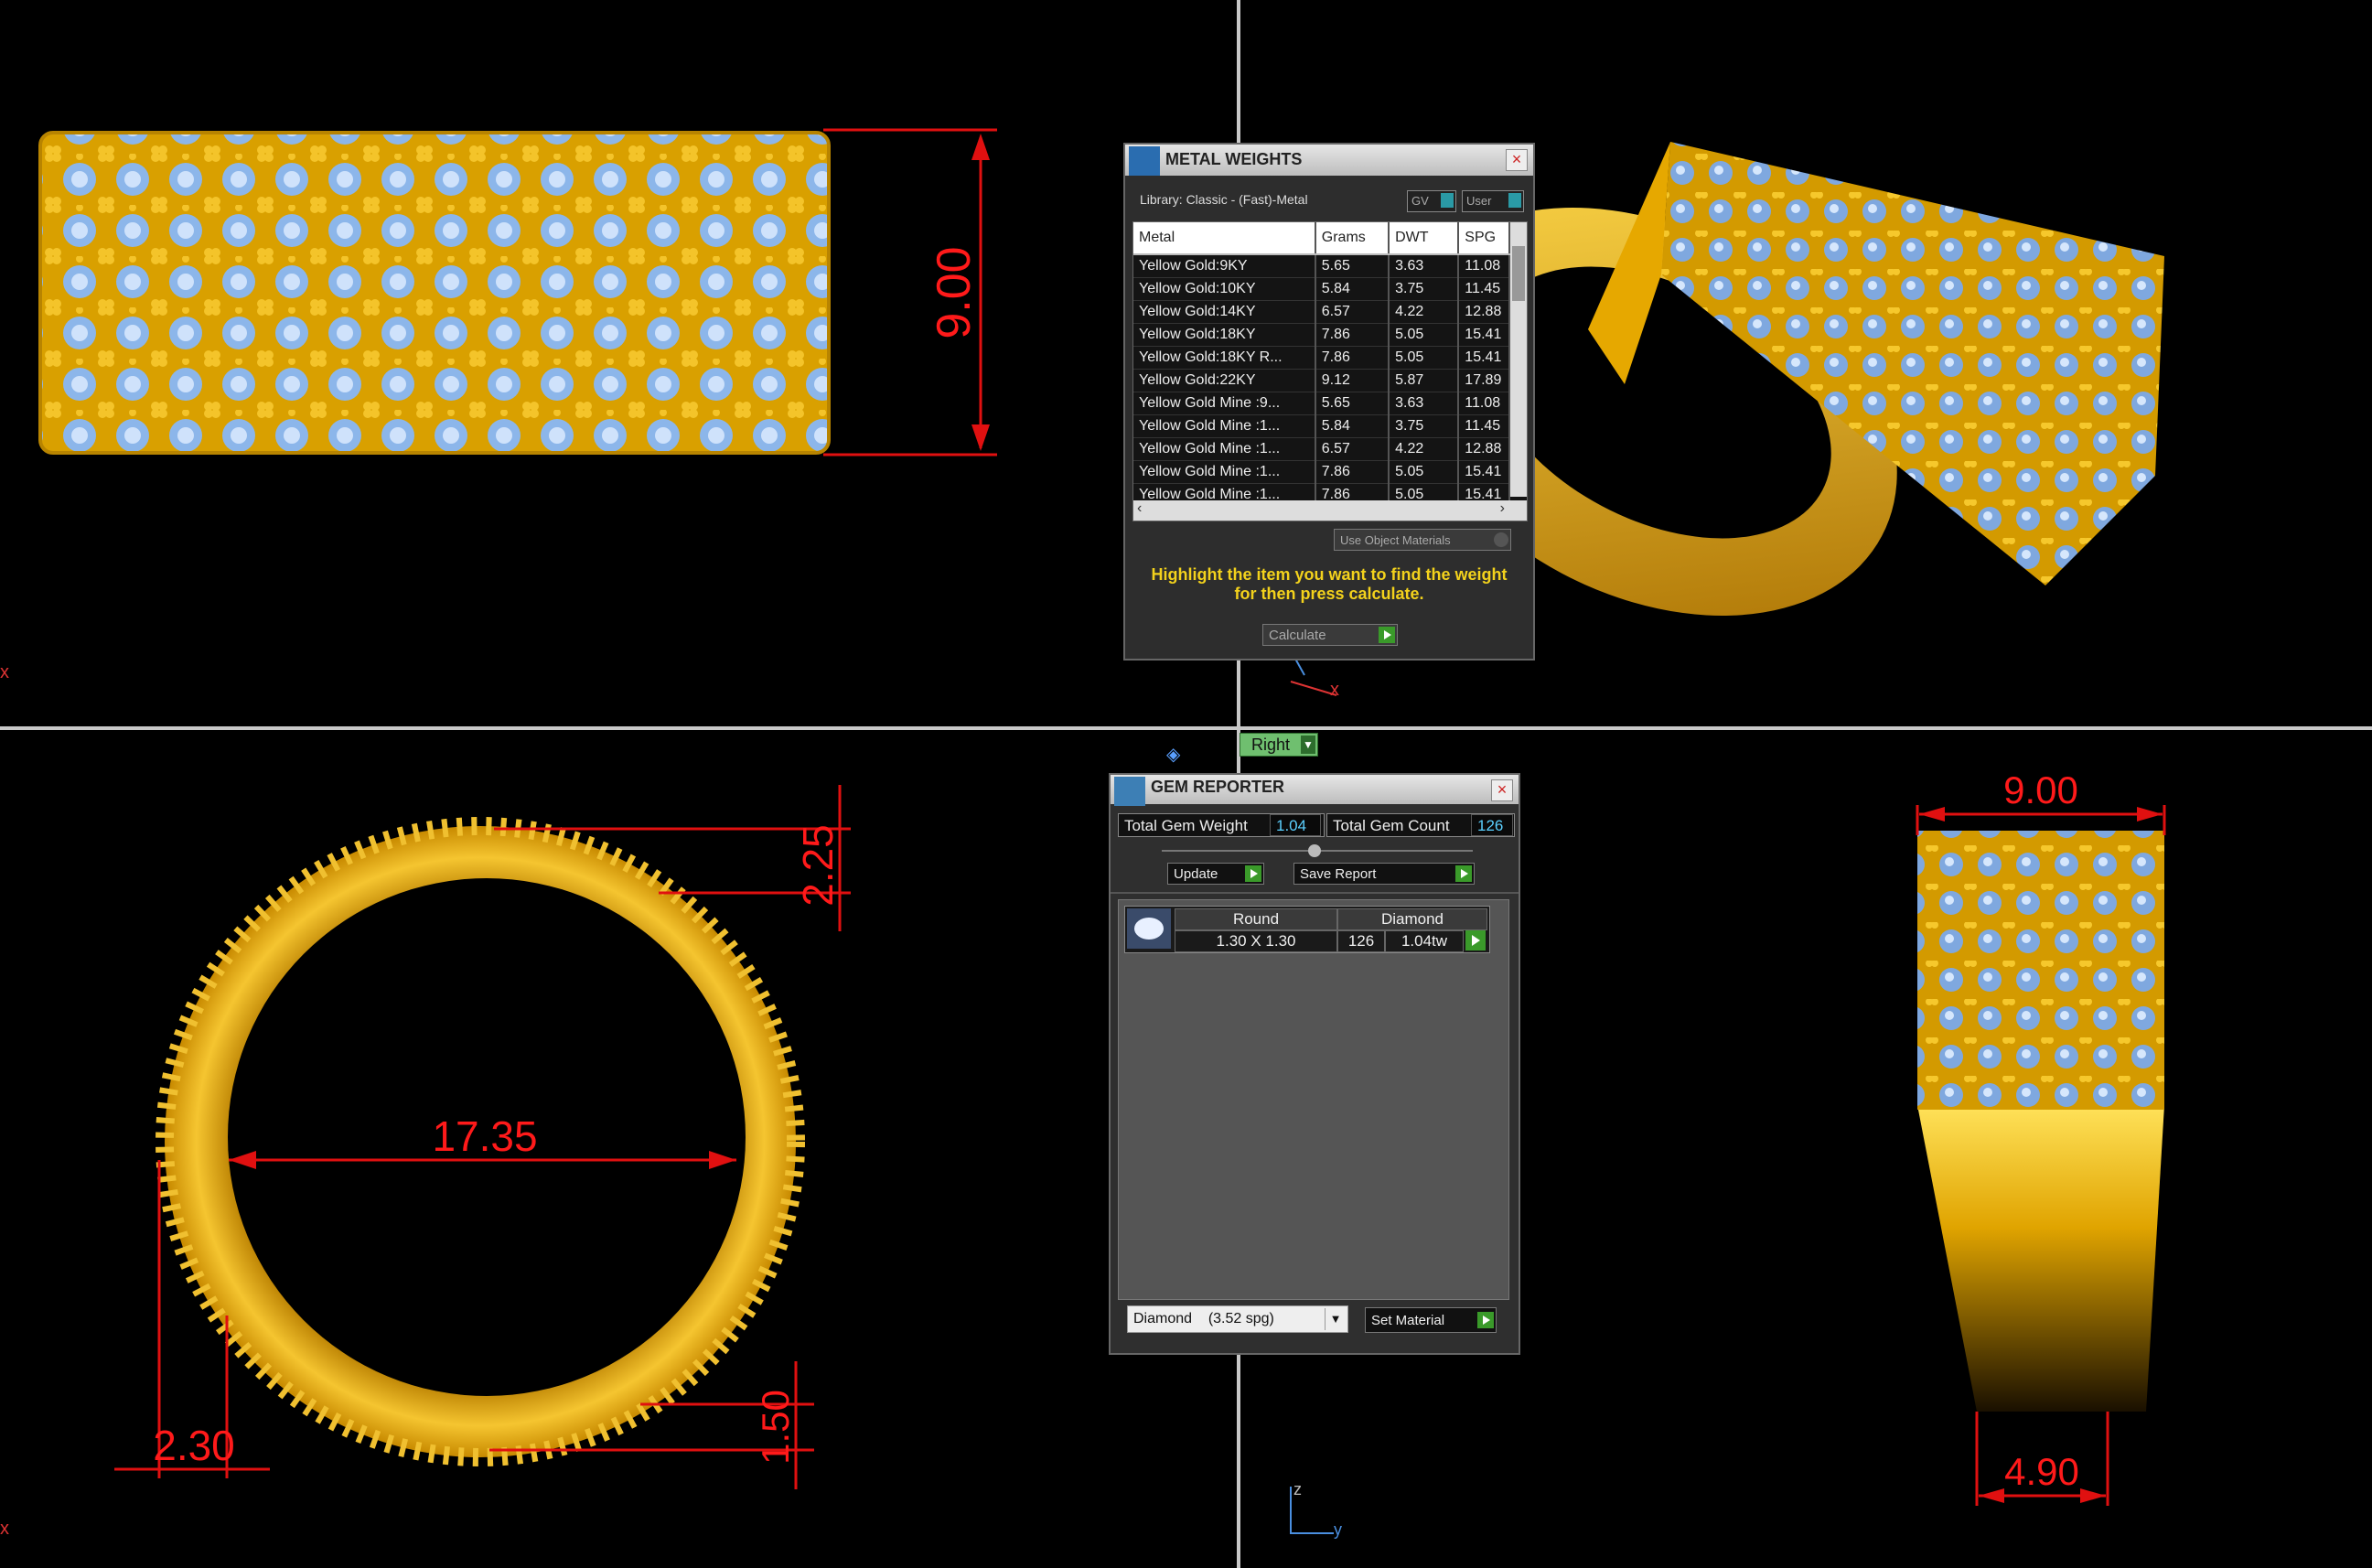 The image size is (2372, 1568). What do you see at coordinates (1271, 745) in the screenshot?
I see `view-dropdown-label: Right` at bounding box center [1271, 745].